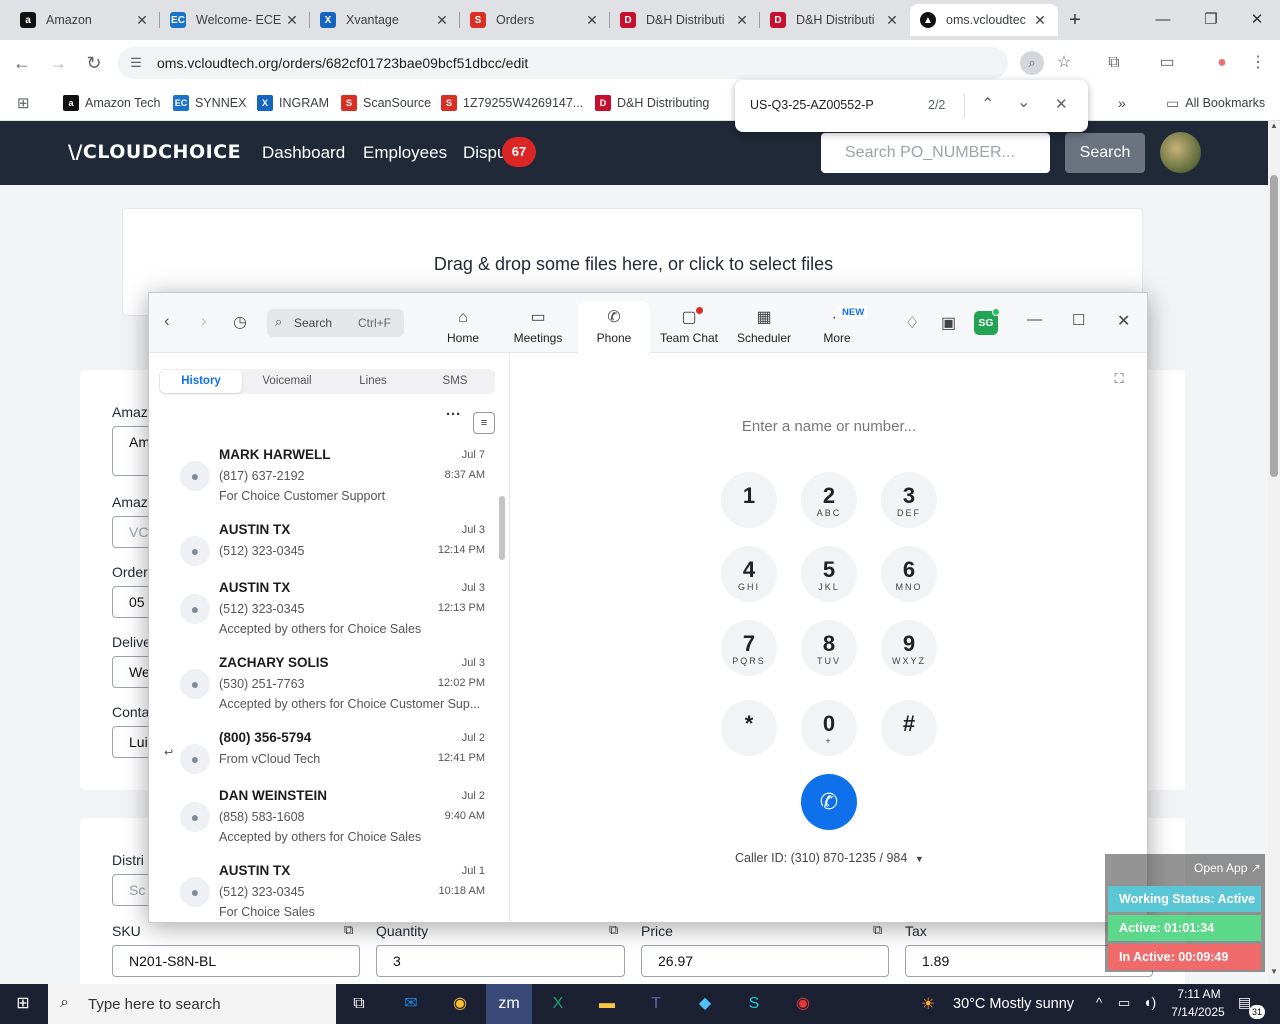 This screenshot has width=1280, height=1024. What do you see at coordinates (607, 1004) in the screenshot?
I see `file-explorer-icon: ▬` at bounding box center [607, 1004].